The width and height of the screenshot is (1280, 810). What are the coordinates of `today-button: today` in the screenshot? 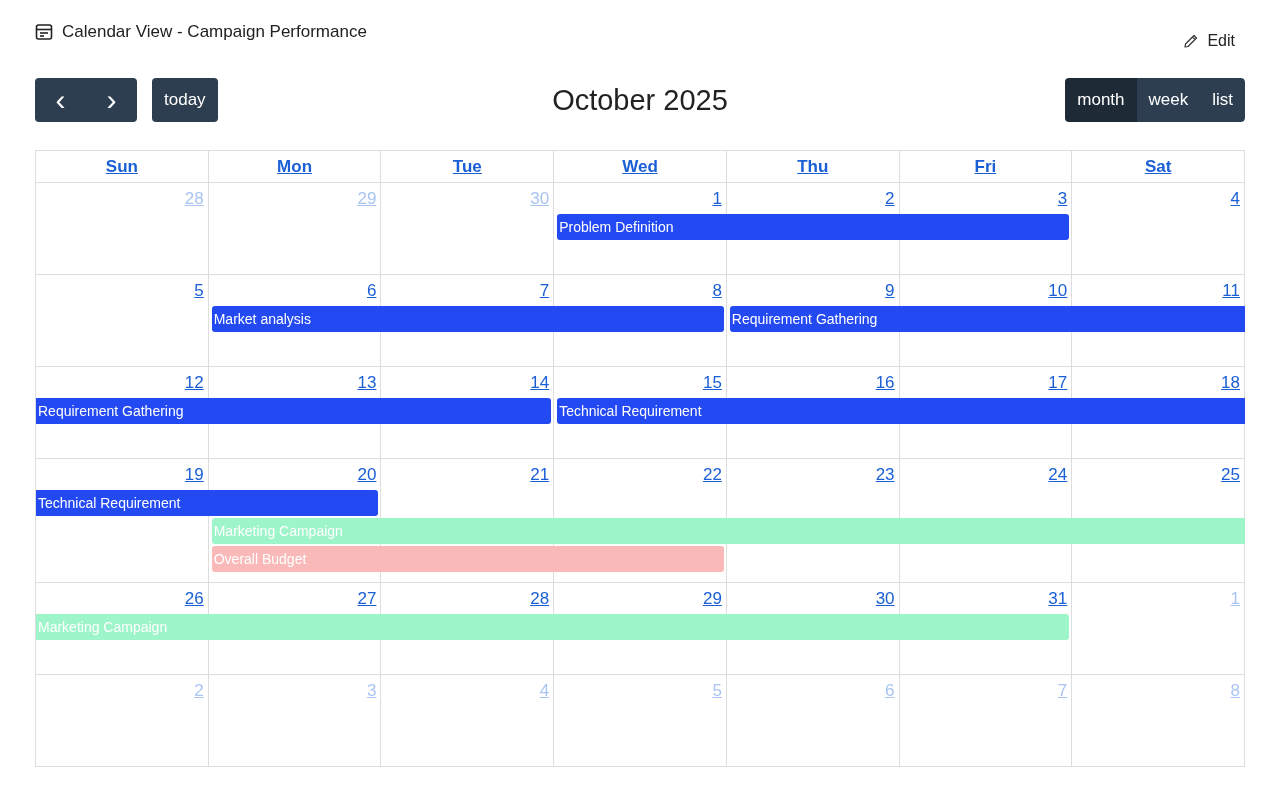 It's located at (185, 100).